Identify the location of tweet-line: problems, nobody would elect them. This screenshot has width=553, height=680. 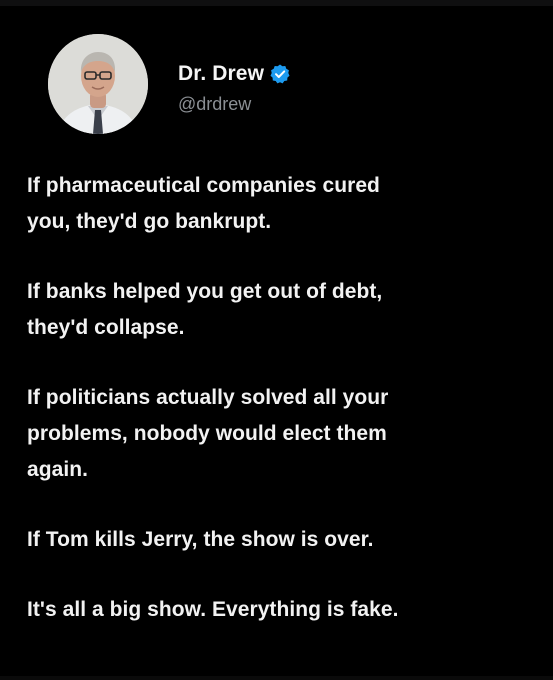
(207, 433).